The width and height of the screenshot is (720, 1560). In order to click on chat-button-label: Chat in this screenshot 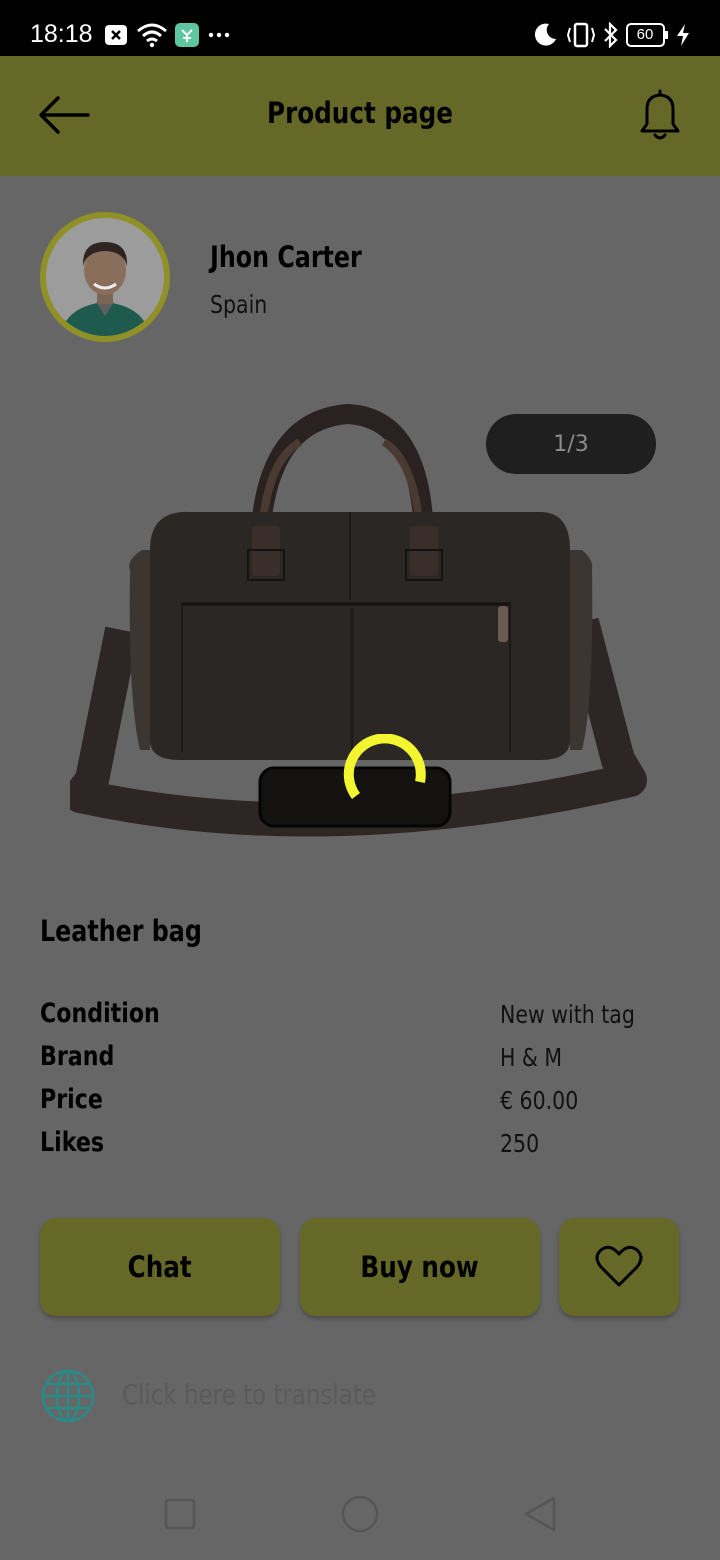, I will do `click(160, 1267)`.